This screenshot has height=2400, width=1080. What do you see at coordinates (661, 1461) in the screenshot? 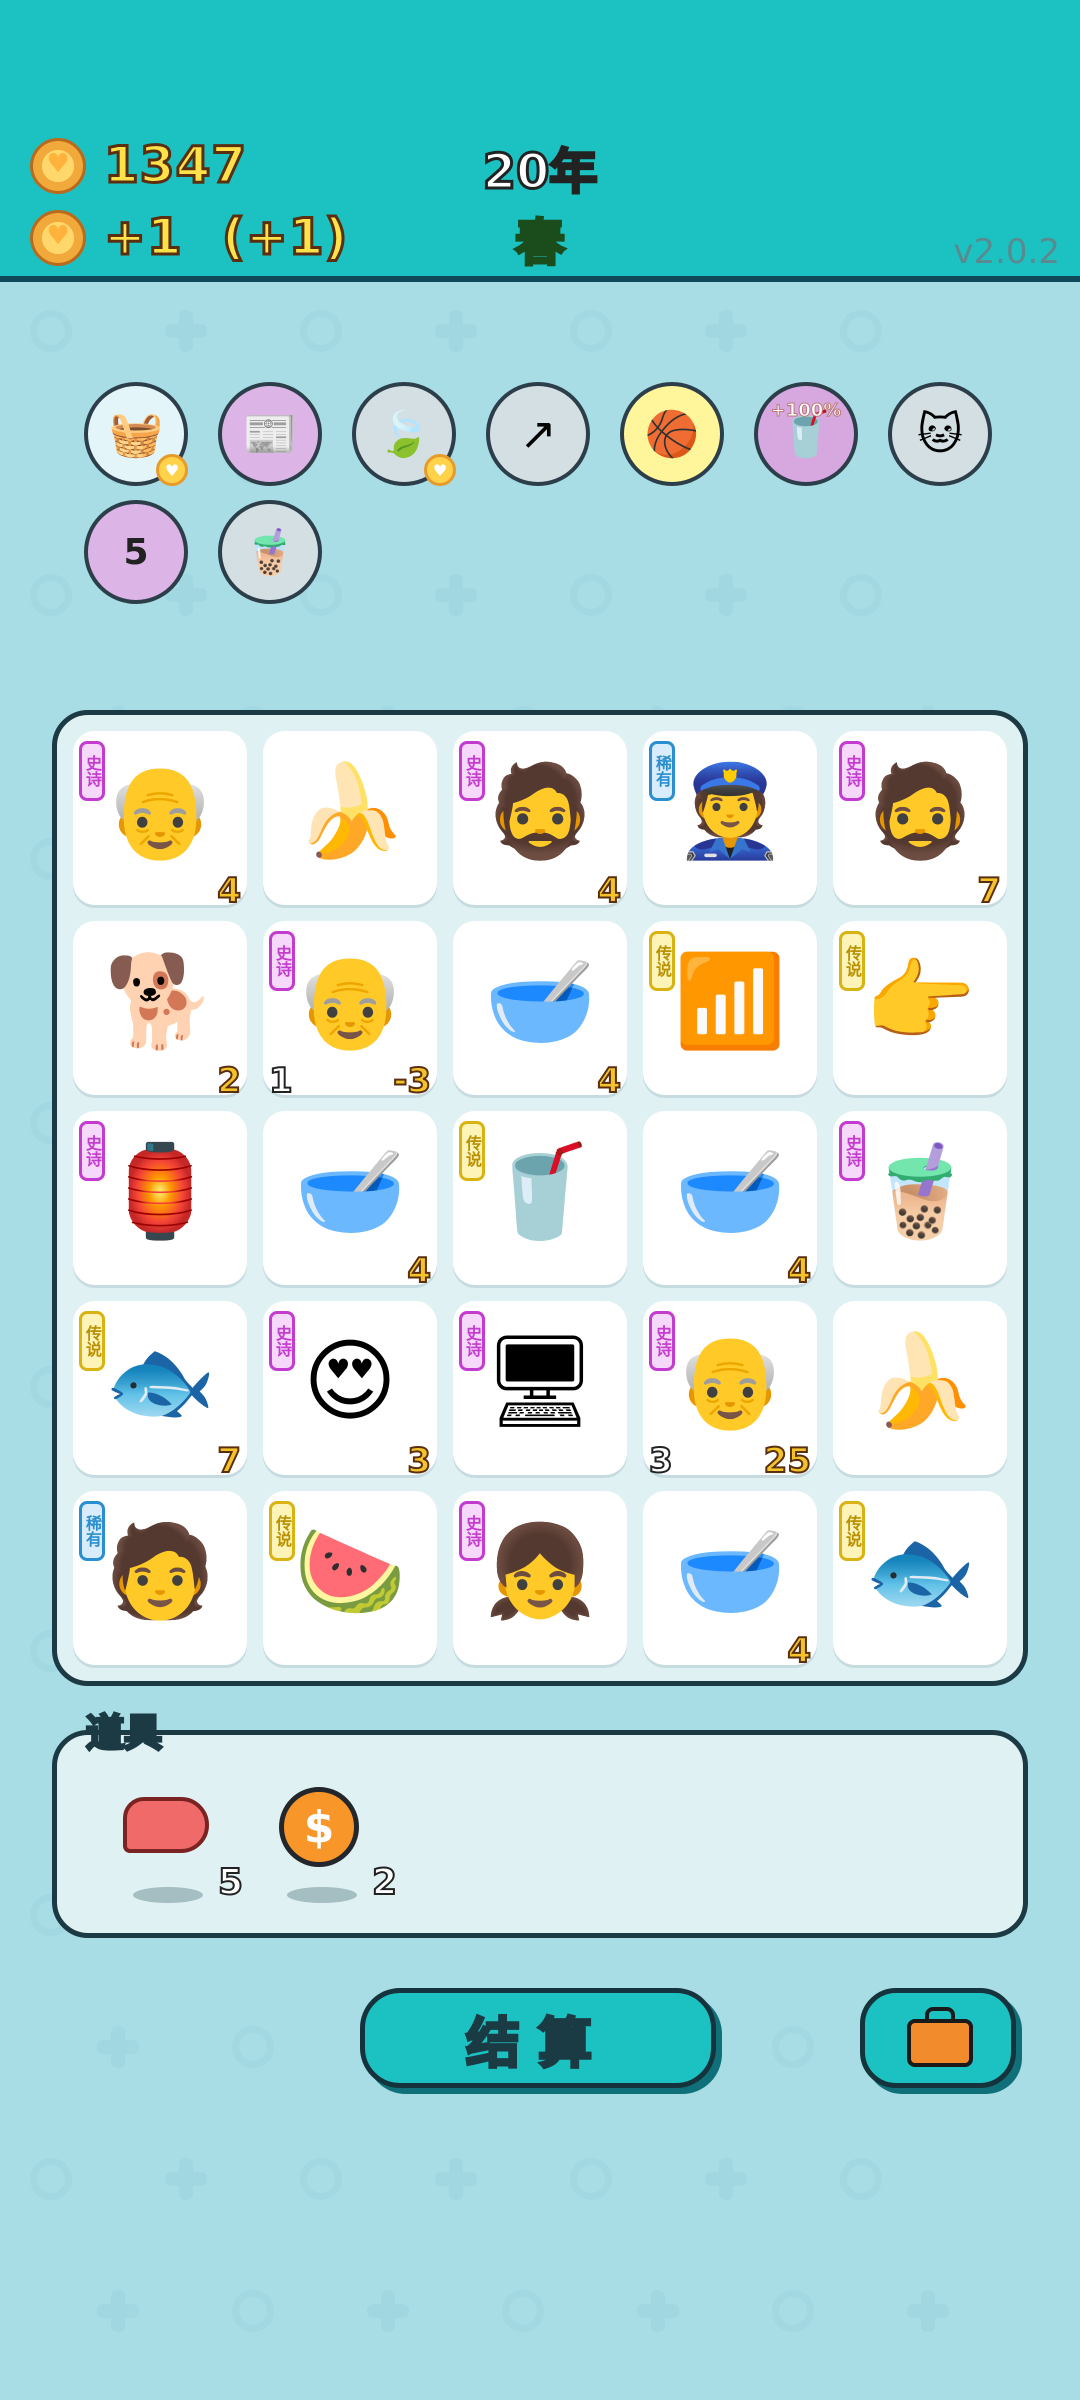
I see `tile-counter: 3` at bounding box center [661, 1461].